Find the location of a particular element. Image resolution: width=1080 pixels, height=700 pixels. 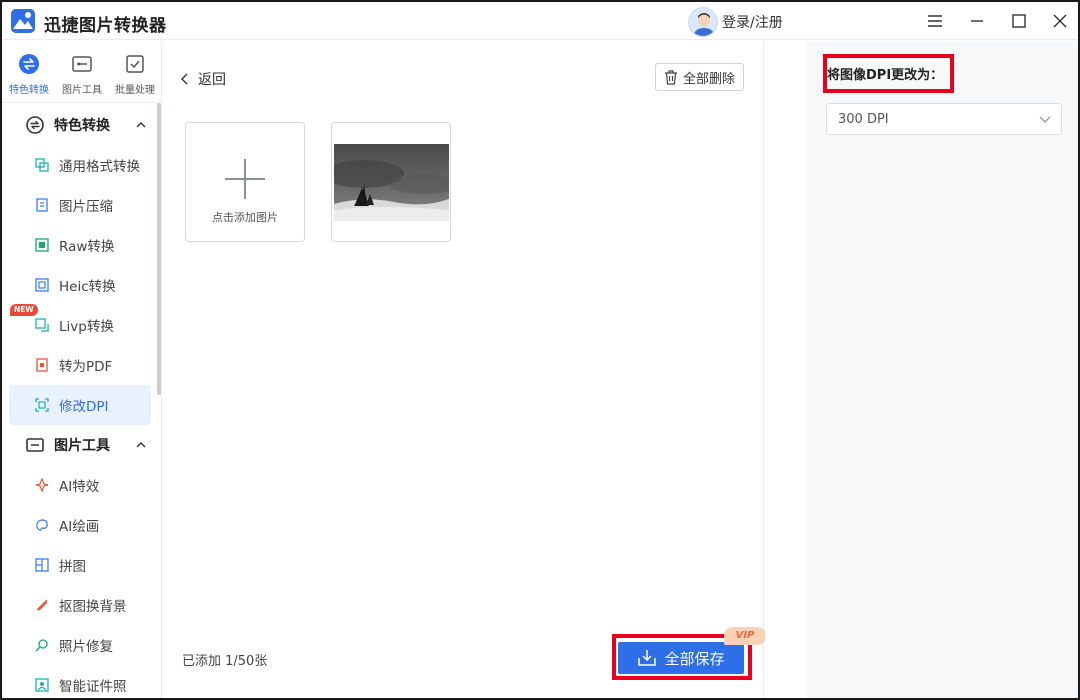

sidebar-item-dpi: 修改DPI is located at coordinates (80, 405).